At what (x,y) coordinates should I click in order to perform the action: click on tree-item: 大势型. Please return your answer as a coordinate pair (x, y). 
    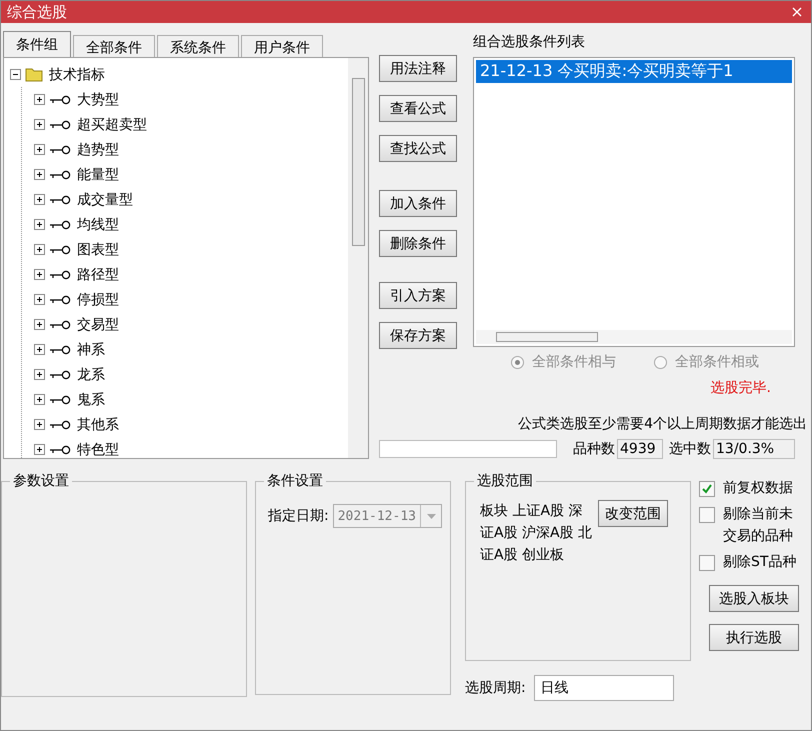
    Looking at the image, I should click on (98, 99).